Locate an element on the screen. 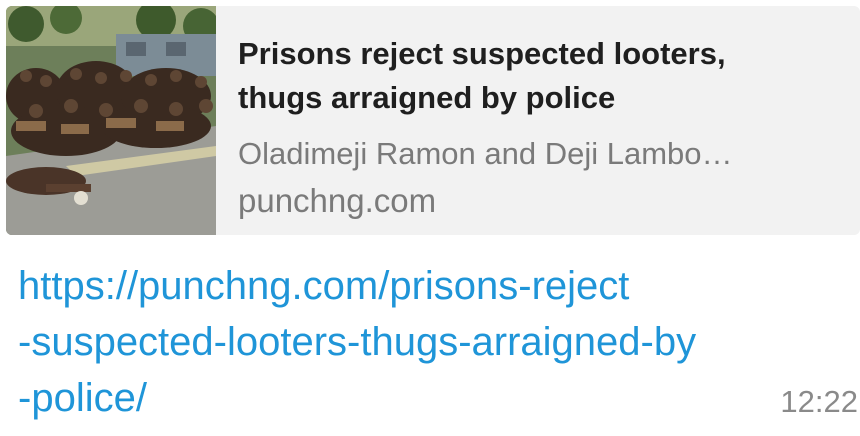  preview-title-line-1: Prisons reject suspected looters, is located at coordinates (482, 53).